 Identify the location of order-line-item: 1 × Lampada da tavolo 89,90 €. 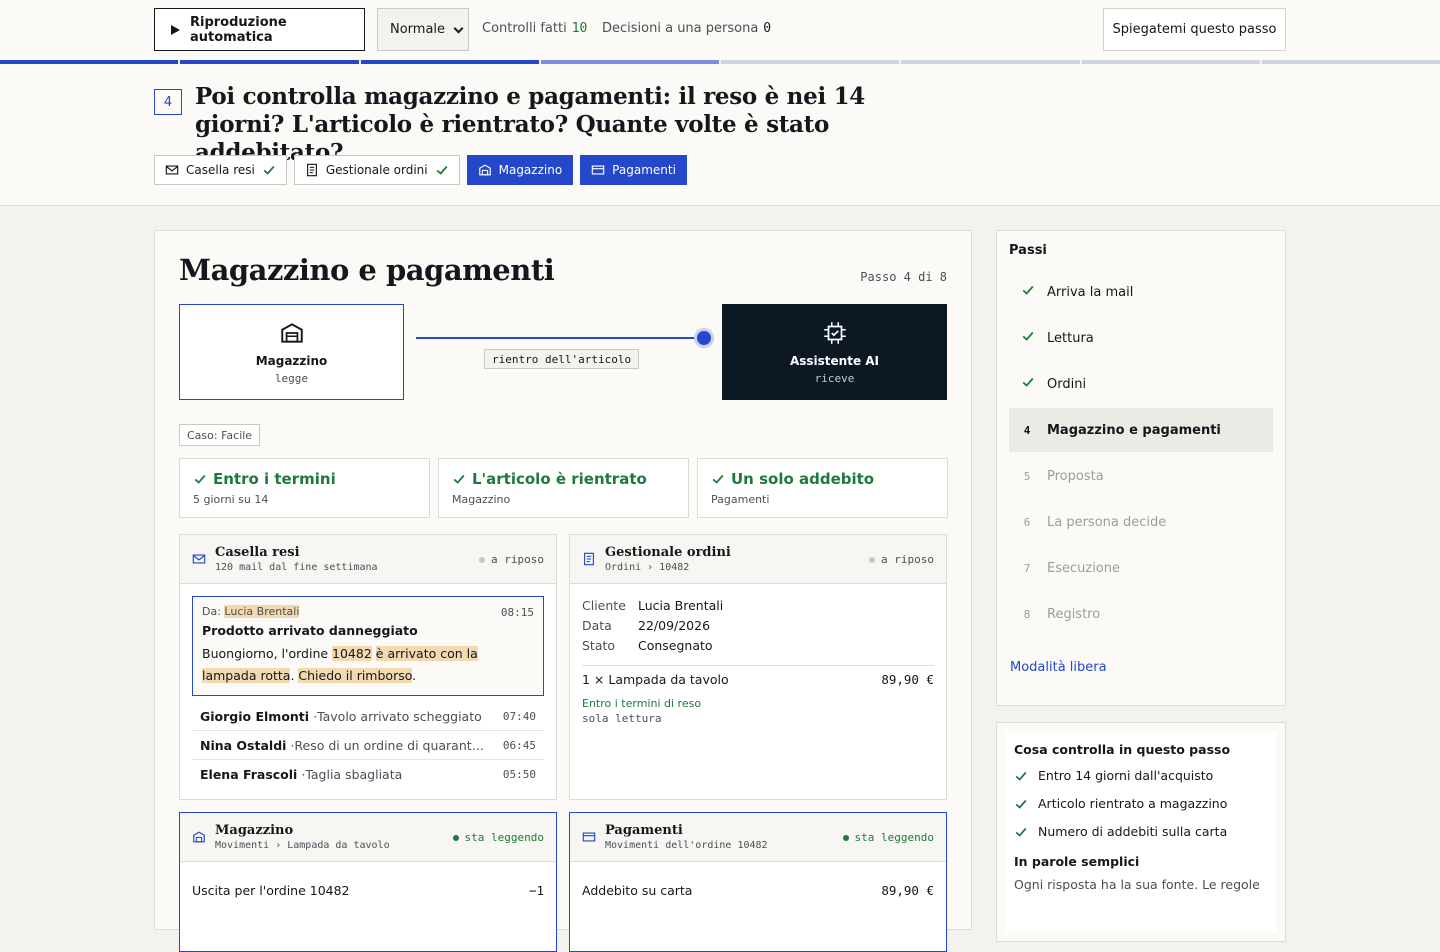
(758, 676).